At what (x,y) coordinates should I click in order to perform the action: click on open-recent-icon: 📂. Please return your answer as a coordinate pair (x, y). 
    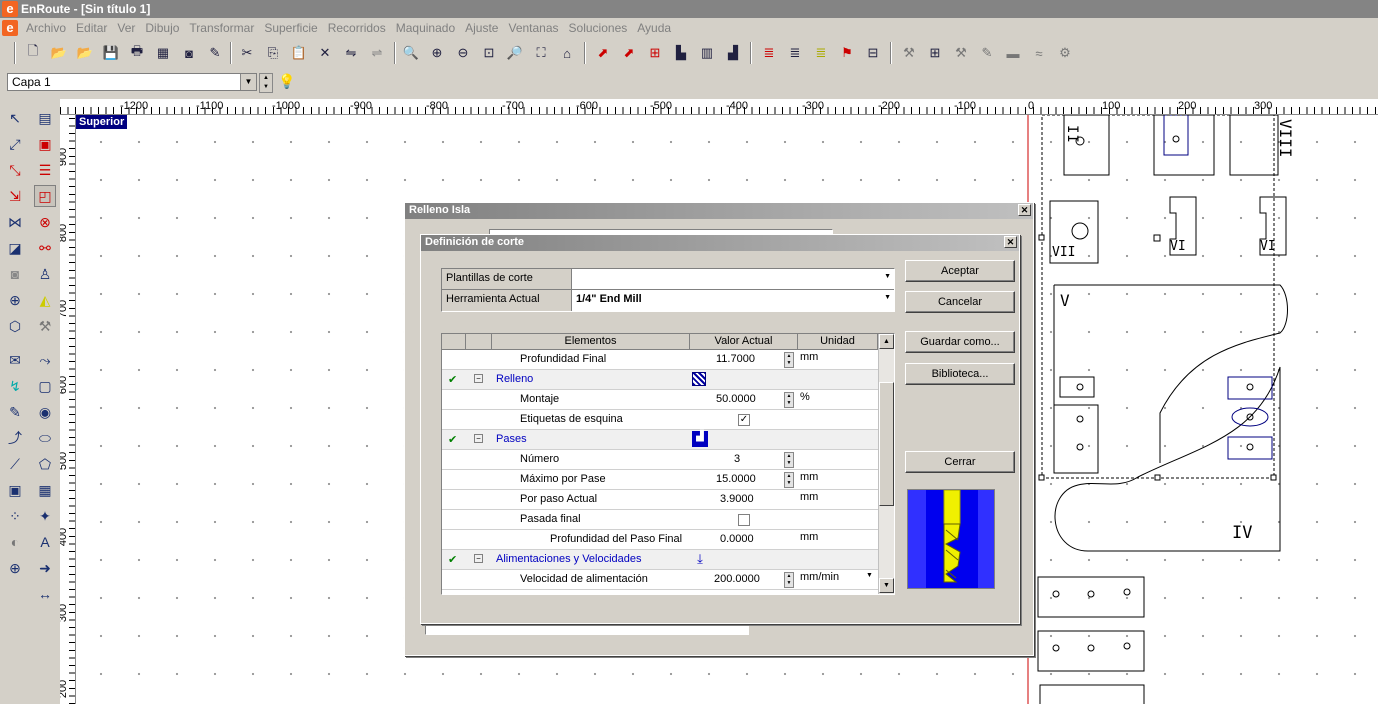
    Looking at the image, I should click on (85, 53).